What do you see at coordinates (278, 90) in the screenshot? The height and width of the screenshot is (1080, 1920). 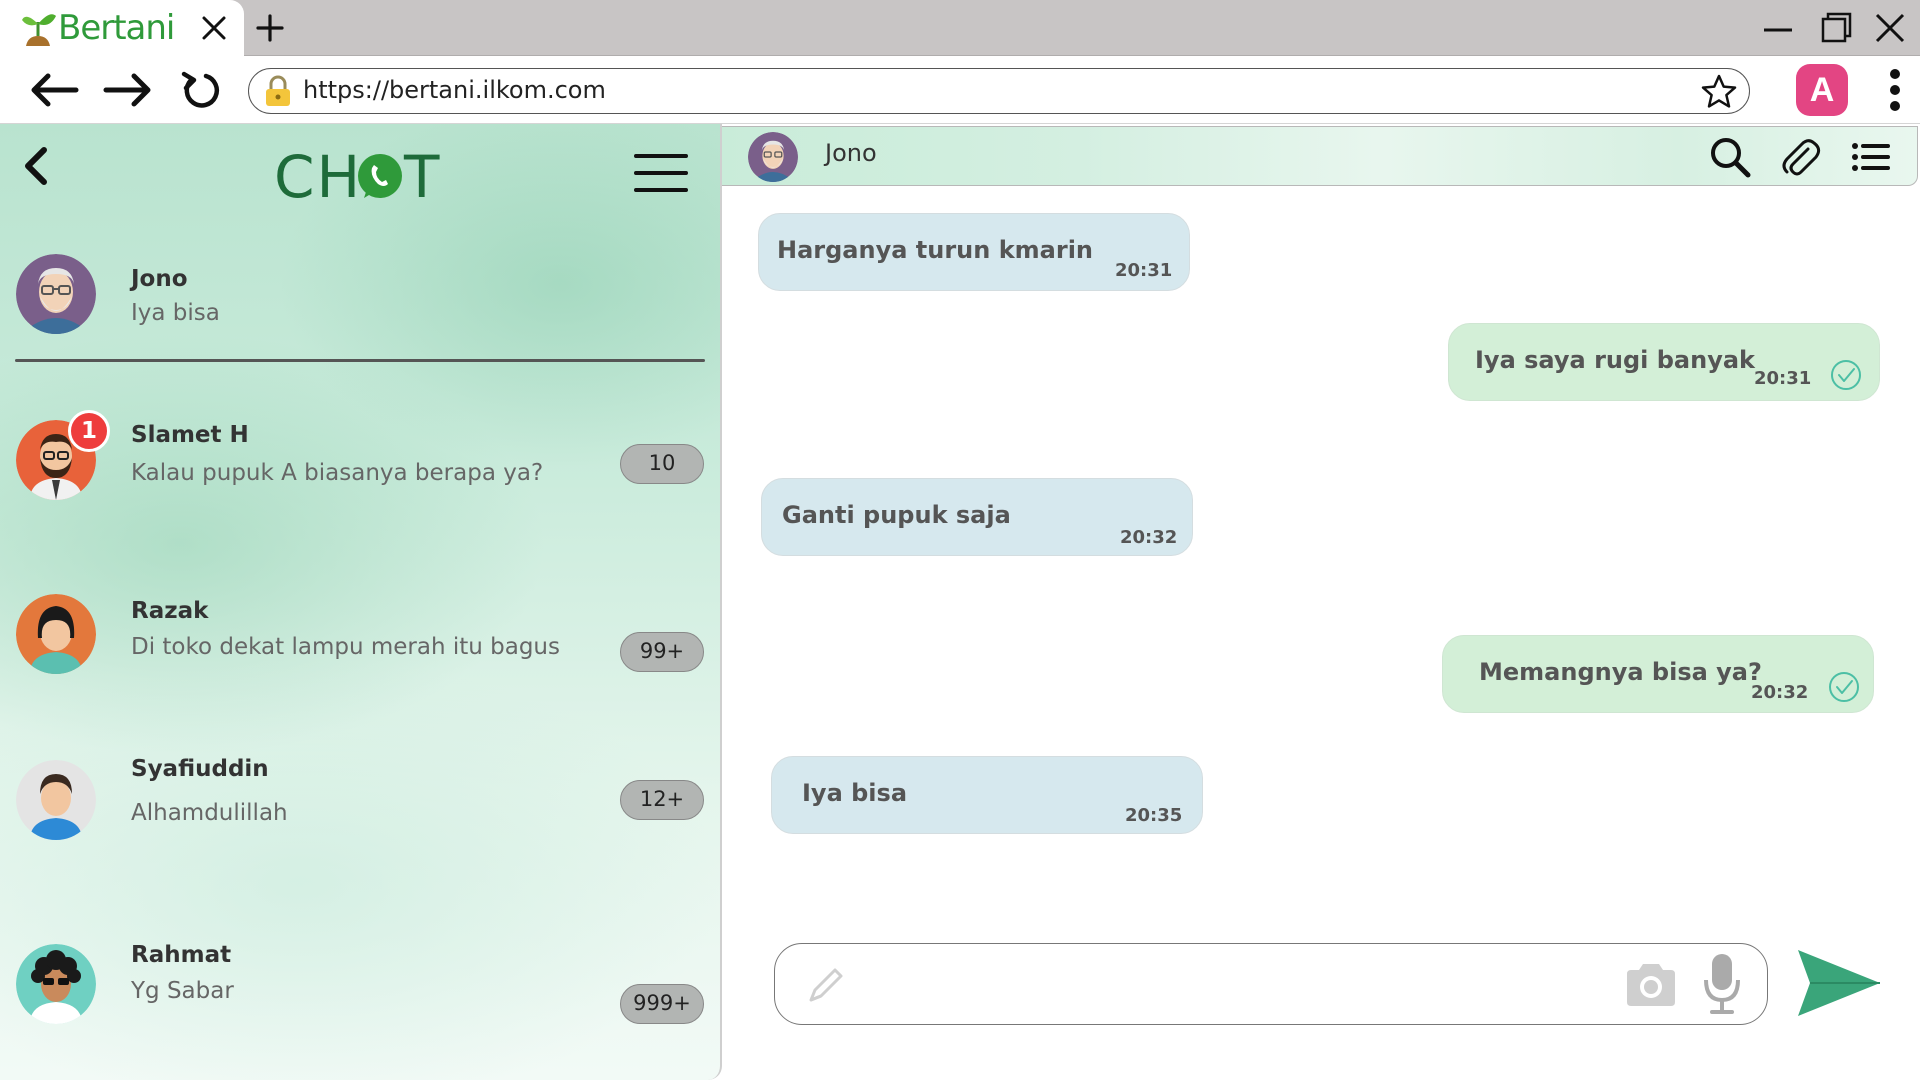 I see `lock-icon` at bounding box center [278, 90].